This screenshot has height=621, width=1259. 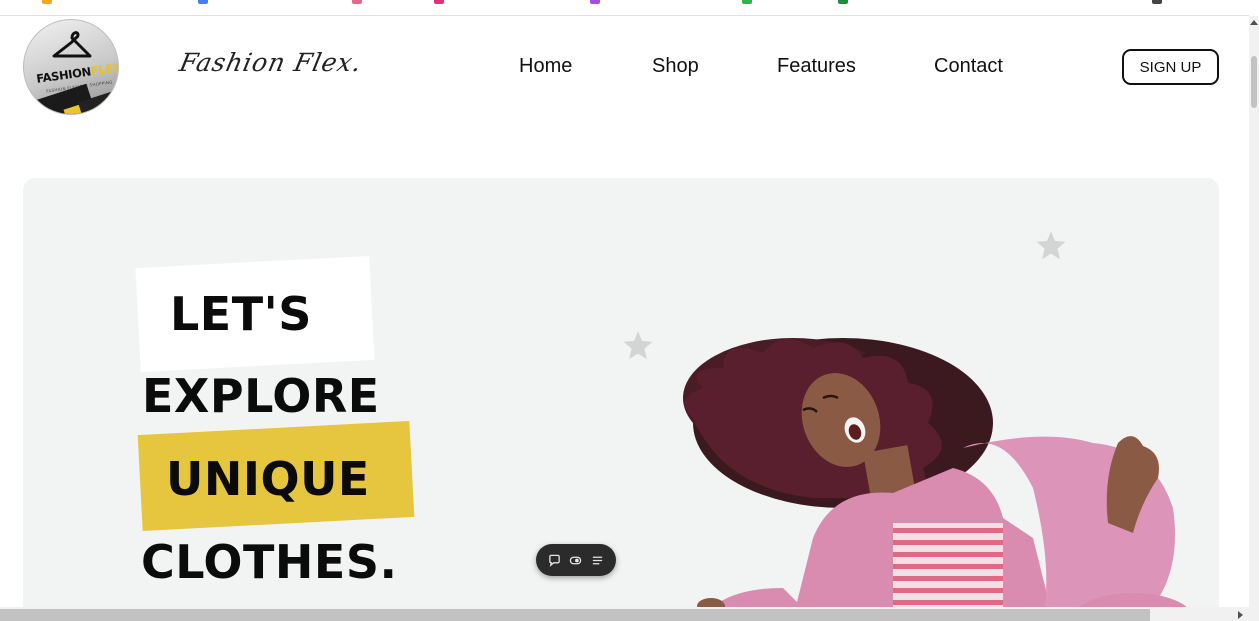 What do you see at coordinates (555, 560) in the screenshot?
I see `comment-icon` at bounding box center [555, 560].